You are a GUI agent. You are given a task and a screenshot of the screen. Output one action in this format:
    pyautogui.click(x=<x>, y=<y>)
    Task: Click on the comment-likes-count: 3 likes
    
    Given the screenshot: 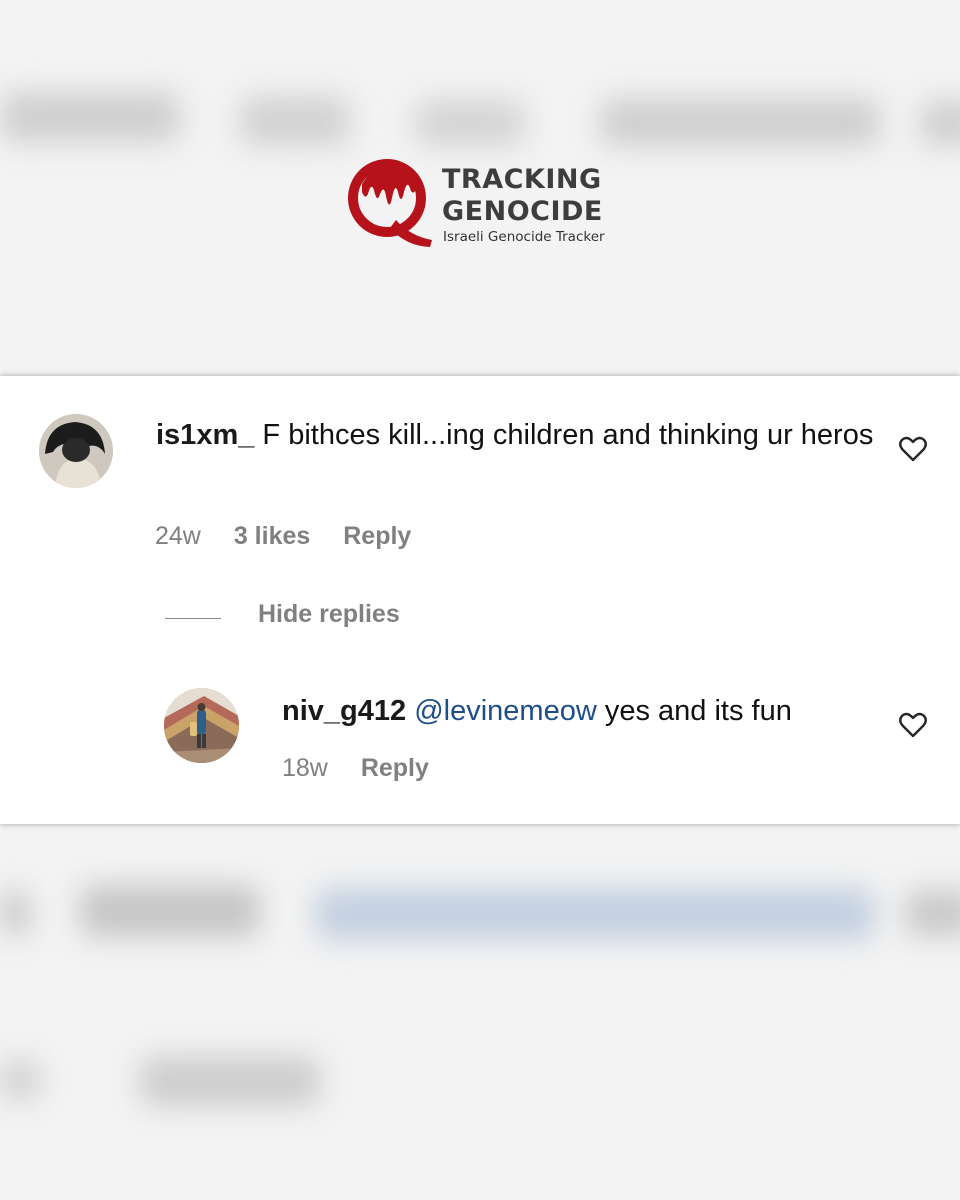 What is the action you would take?
    pyautogui.click(x=272, y=536)
    